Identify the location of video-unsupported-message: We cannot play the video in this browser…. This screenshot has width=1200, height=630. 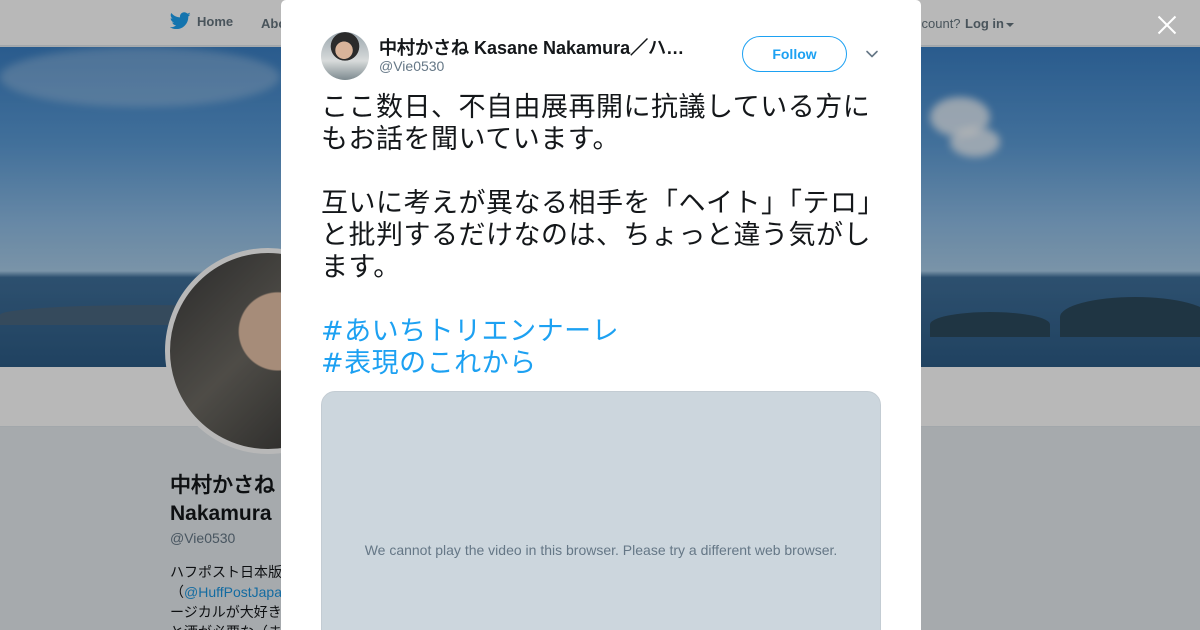
(601, 550).